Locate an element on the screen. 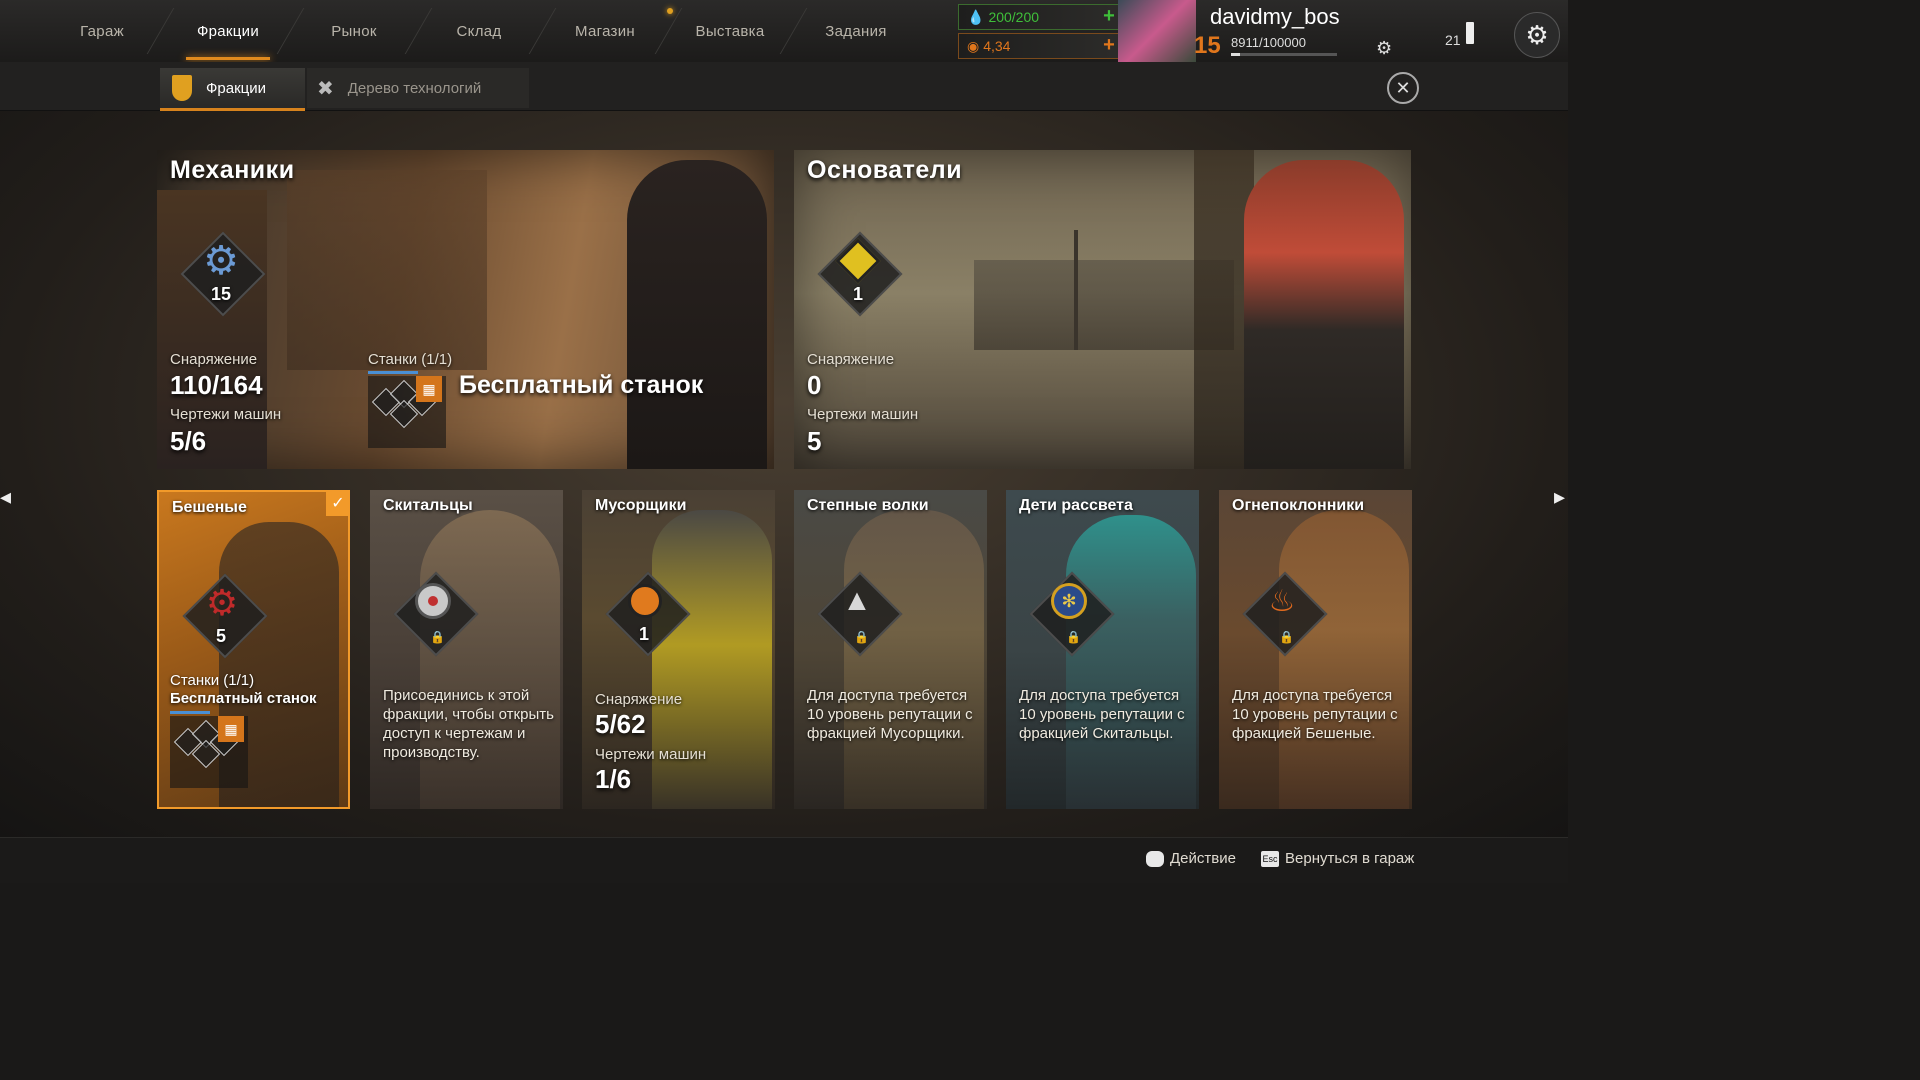 The image size is (1920, 1080). gear-value: 110/164 is located at coordinates (216, 385).